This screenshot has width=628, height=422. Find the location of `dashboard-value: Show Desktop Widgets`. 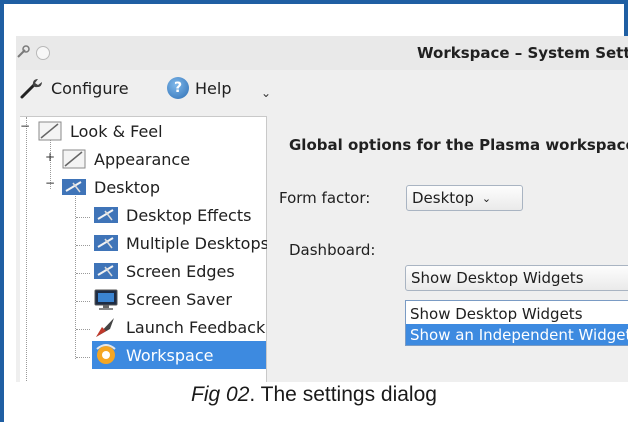

dashboard-value: Show Desktop Widgets is located at coordinates (497, 278).